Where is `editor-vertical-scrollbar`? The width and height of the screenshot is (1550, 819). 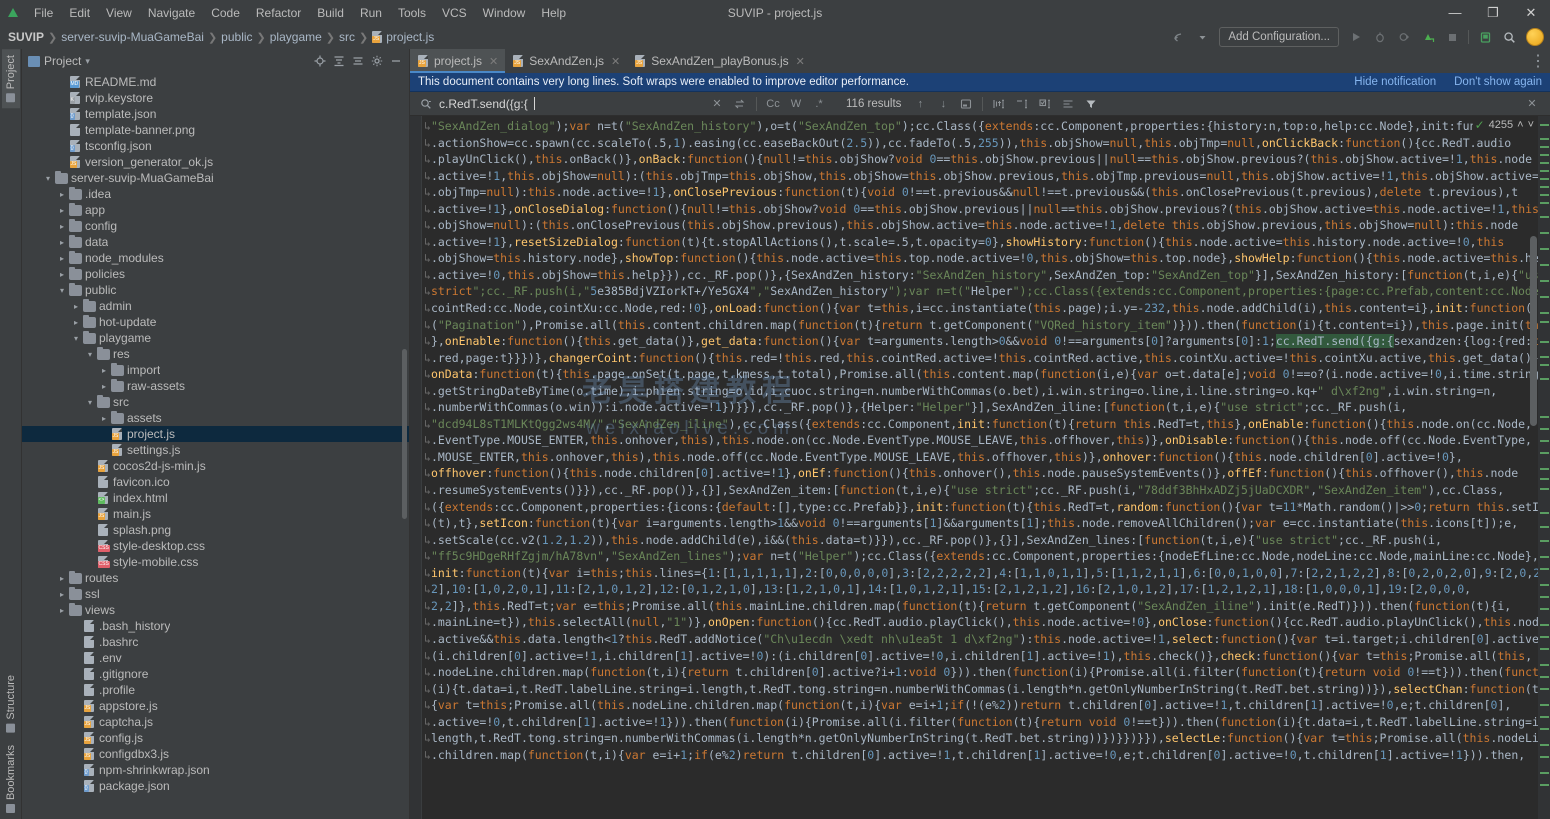 editor-vertical-scrollbar is located at coordinates (1533, 331).